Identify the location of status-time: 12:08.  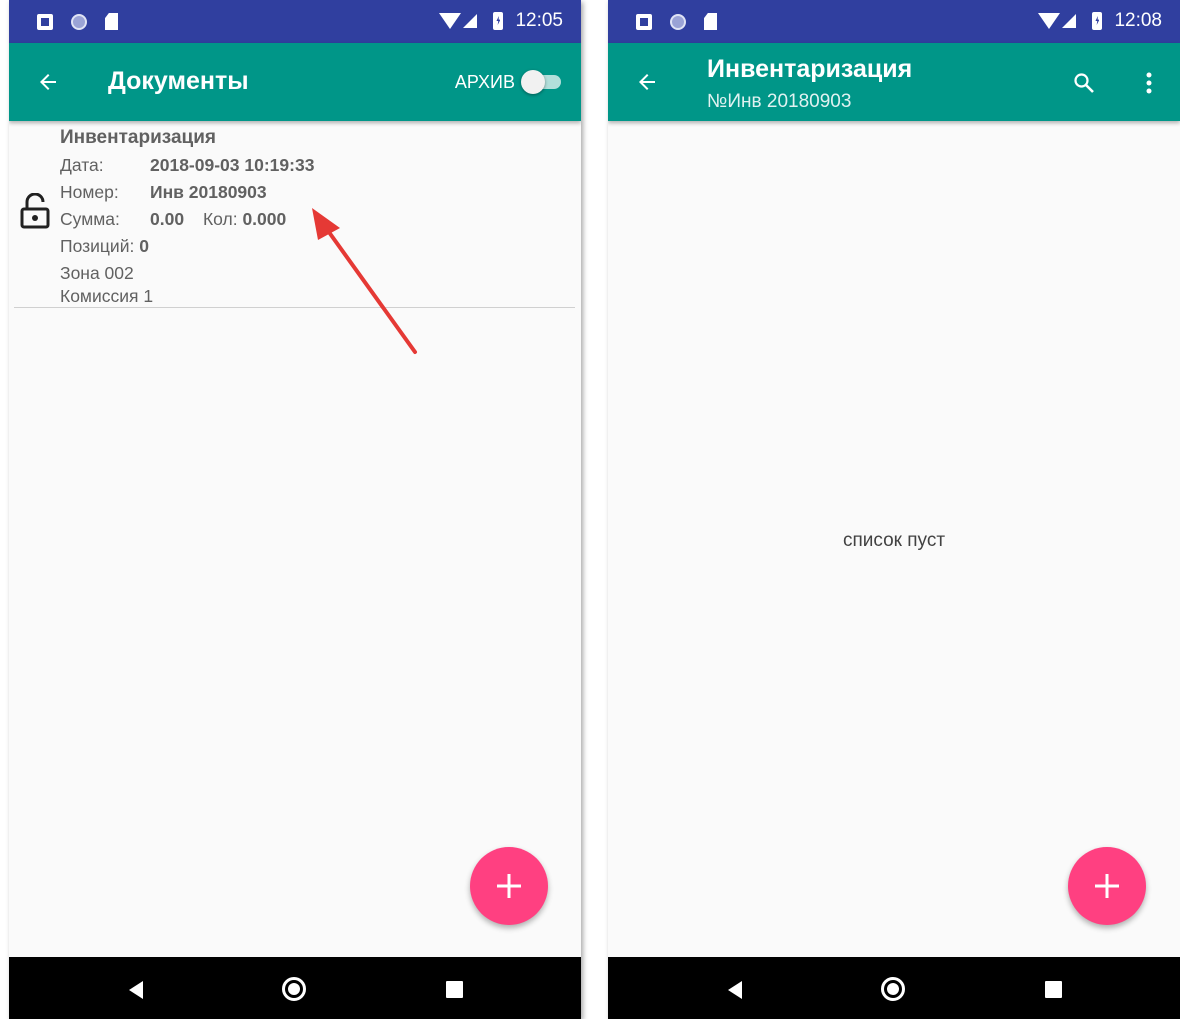
(1138, 20).